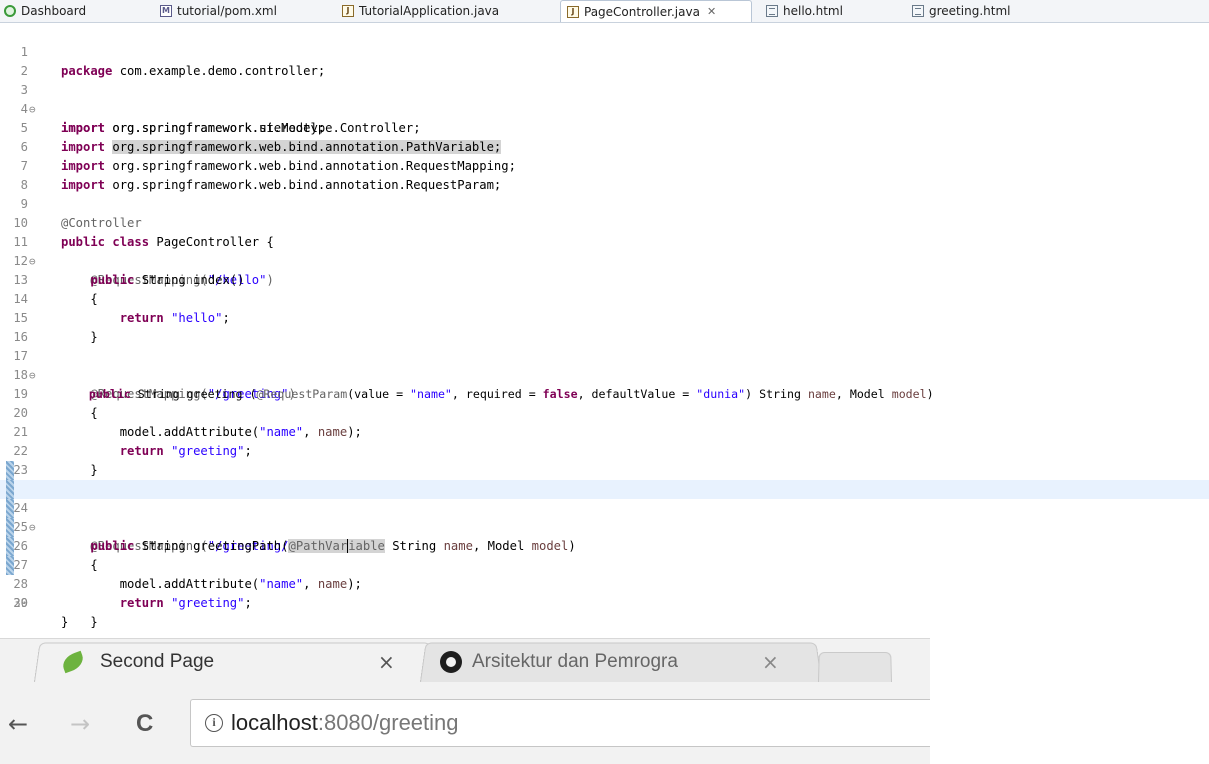 This screenshot has height=764, width=1209. What do you see at coordinates (604, 174) in the screenshot?
I see `code-line: 8` at bounding box center [604, 174].